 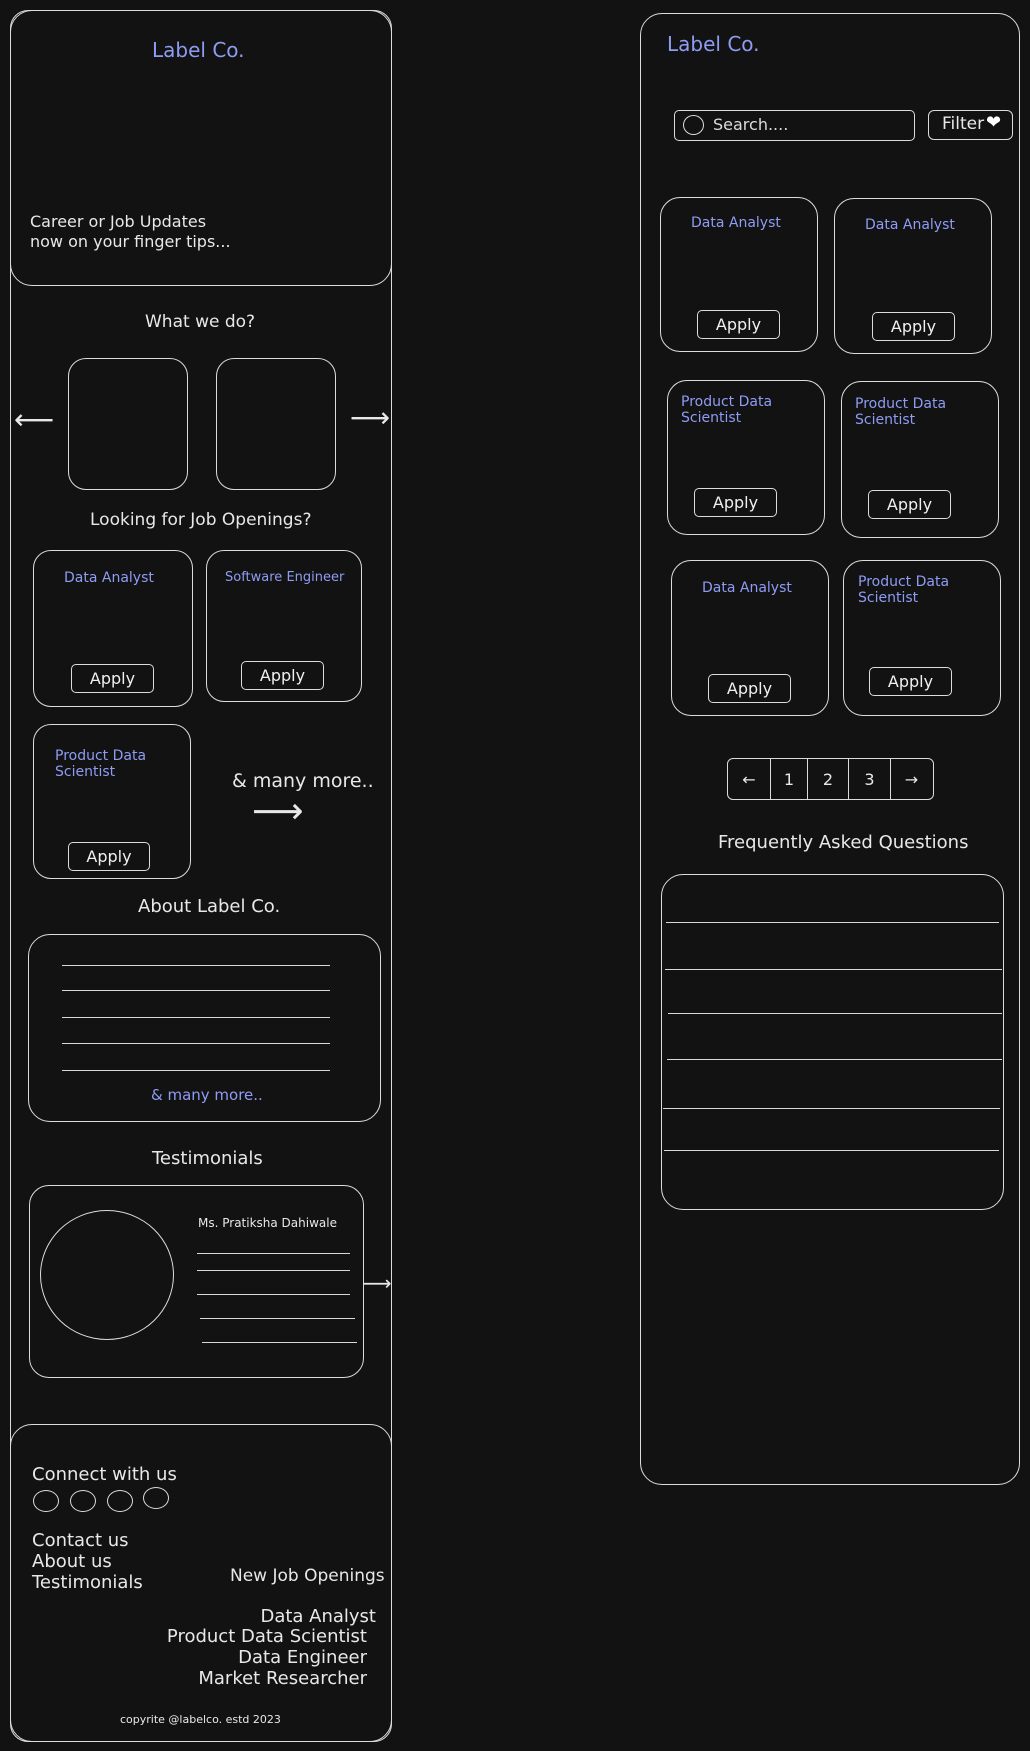 I want to click on new-job-link: Market Researcher, so click(x=282, y=1678).